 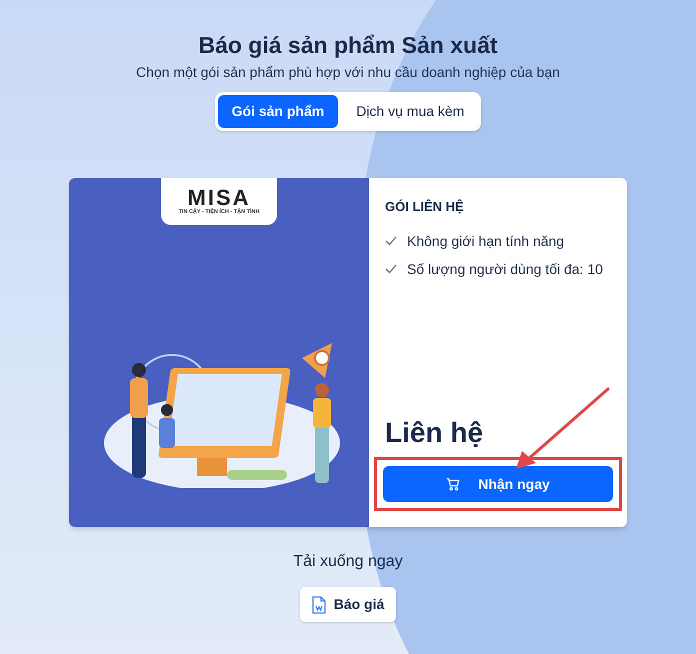 I want to click on get-now-button: Nhận ngay, so click(x=498, y=484).